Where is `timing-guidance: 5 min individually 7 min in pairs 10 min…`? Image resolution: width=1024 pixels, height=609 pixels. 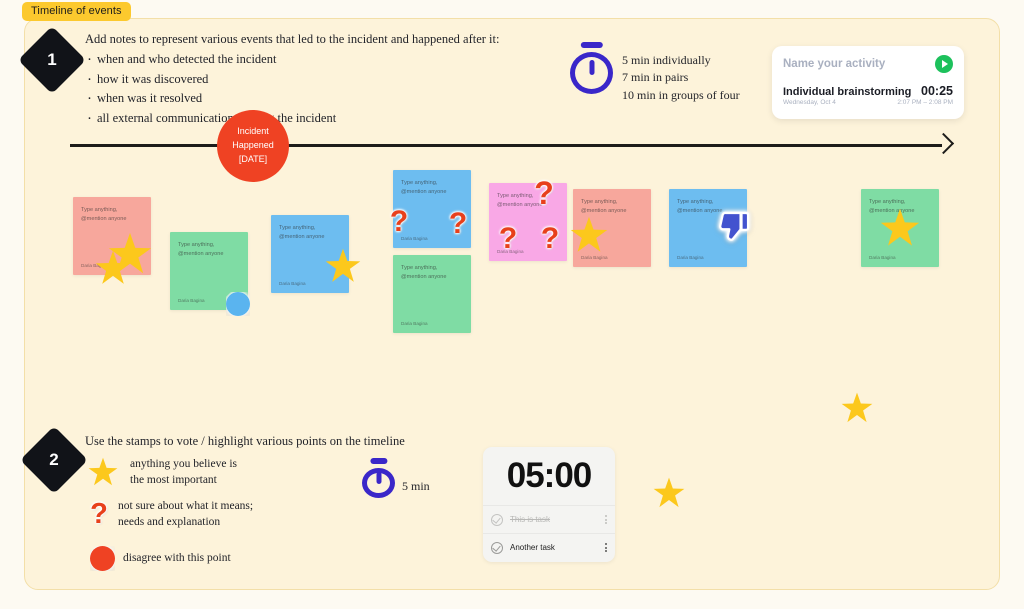 timing-guidance: 5 min individually 7 min in pairs 10 min… is located at coordinates (681, 78).